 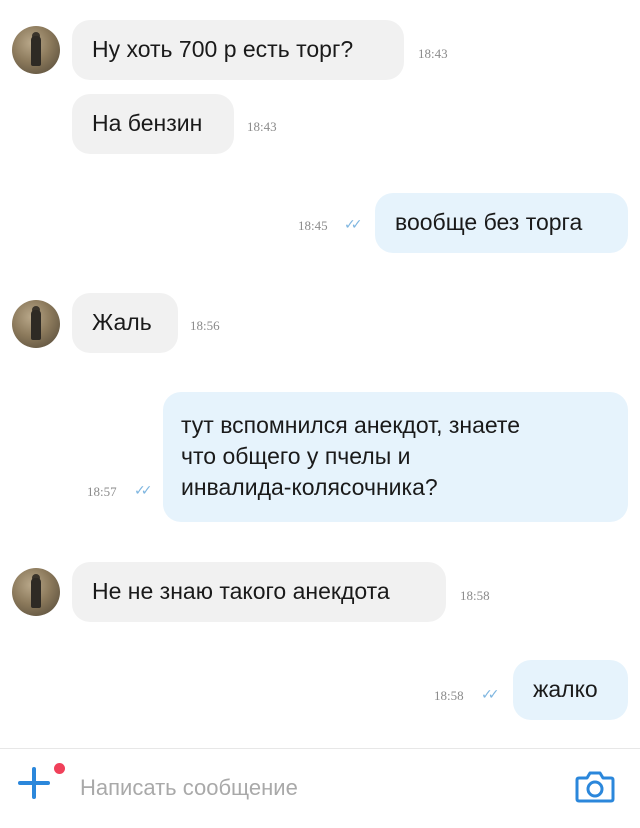 What do you see at coordinates (320, 788) in the screenshot?
I see `message-composer: Написать сообщение` at bounding box center [320, 788].